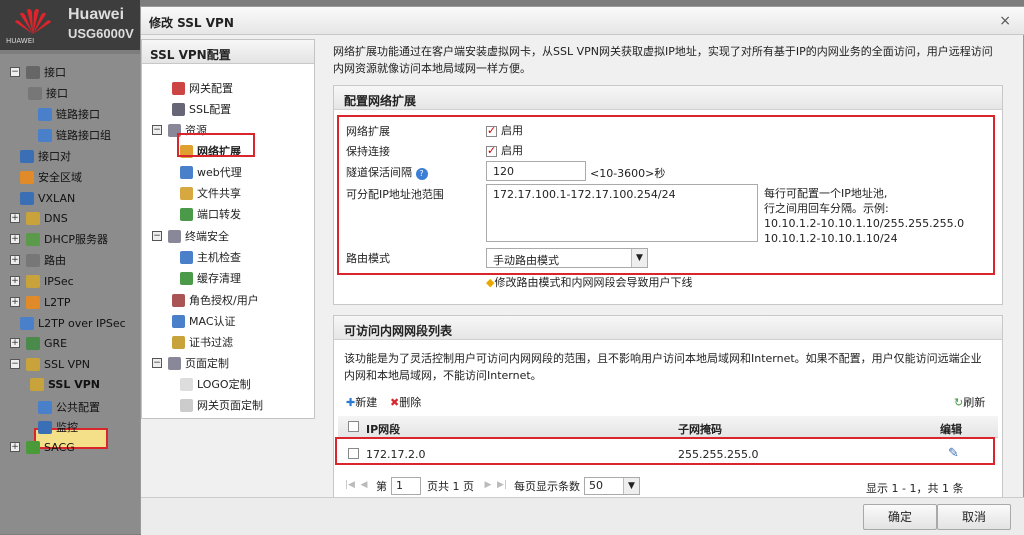 The width and height of the screenshot is (1024, 535). I want to click on nav-item-label: 接口对, so click(54, 156).